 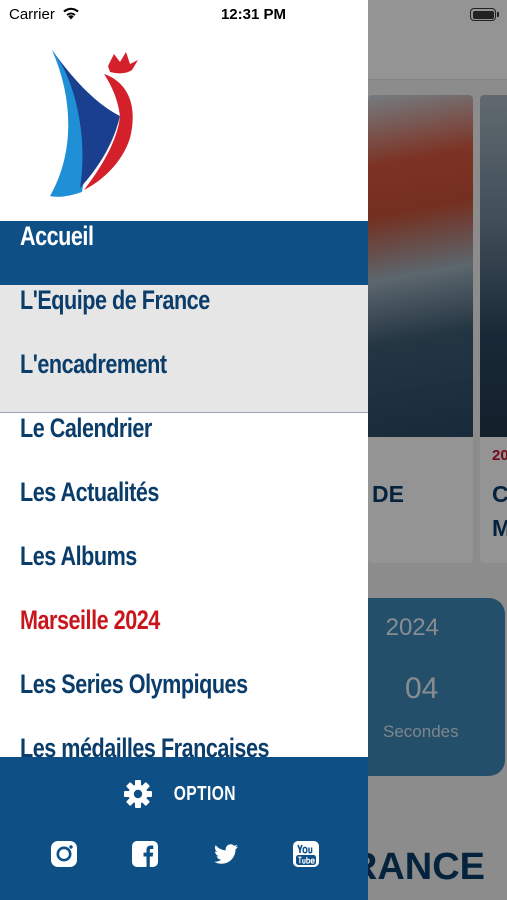 What do you see at coordinates (145, 854) in the screenshot?
I see `facebook-icon` at bounding box center [145, 854].